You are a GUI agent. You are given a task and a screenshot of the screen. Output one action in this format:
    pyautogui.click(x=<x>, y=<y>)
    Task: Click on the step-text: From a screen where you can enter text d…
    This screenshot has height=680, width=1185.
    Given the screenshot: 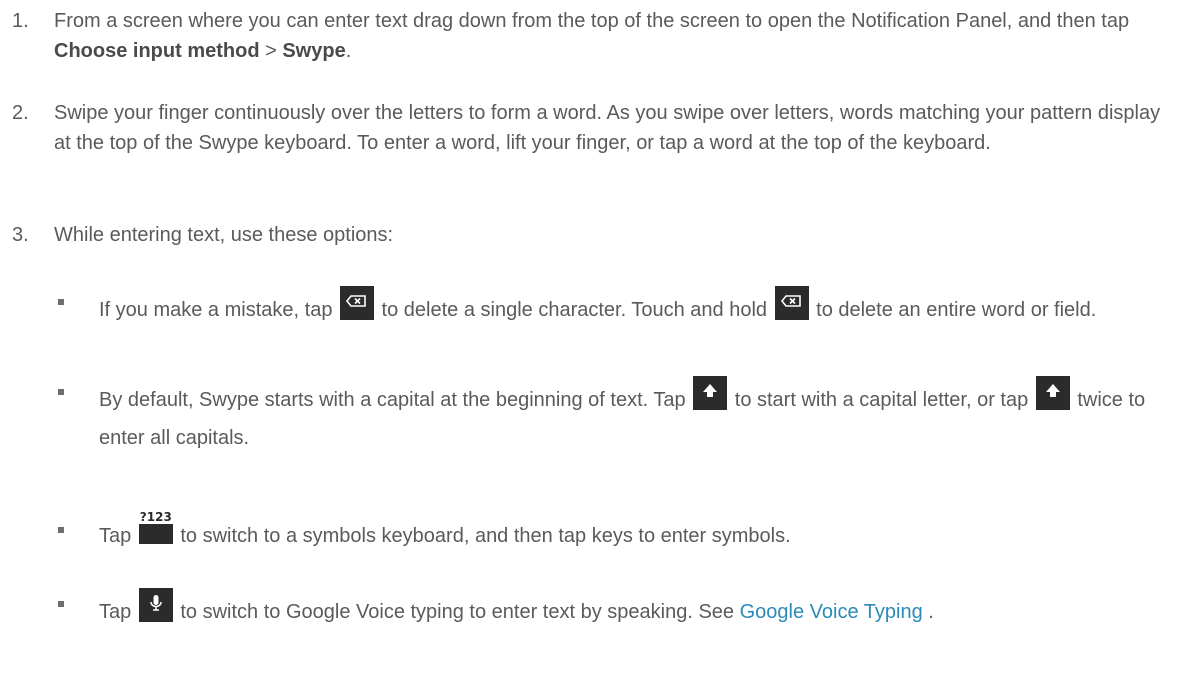 What is the action you would take?
    pyautogui.click(x=592, y=36)
    